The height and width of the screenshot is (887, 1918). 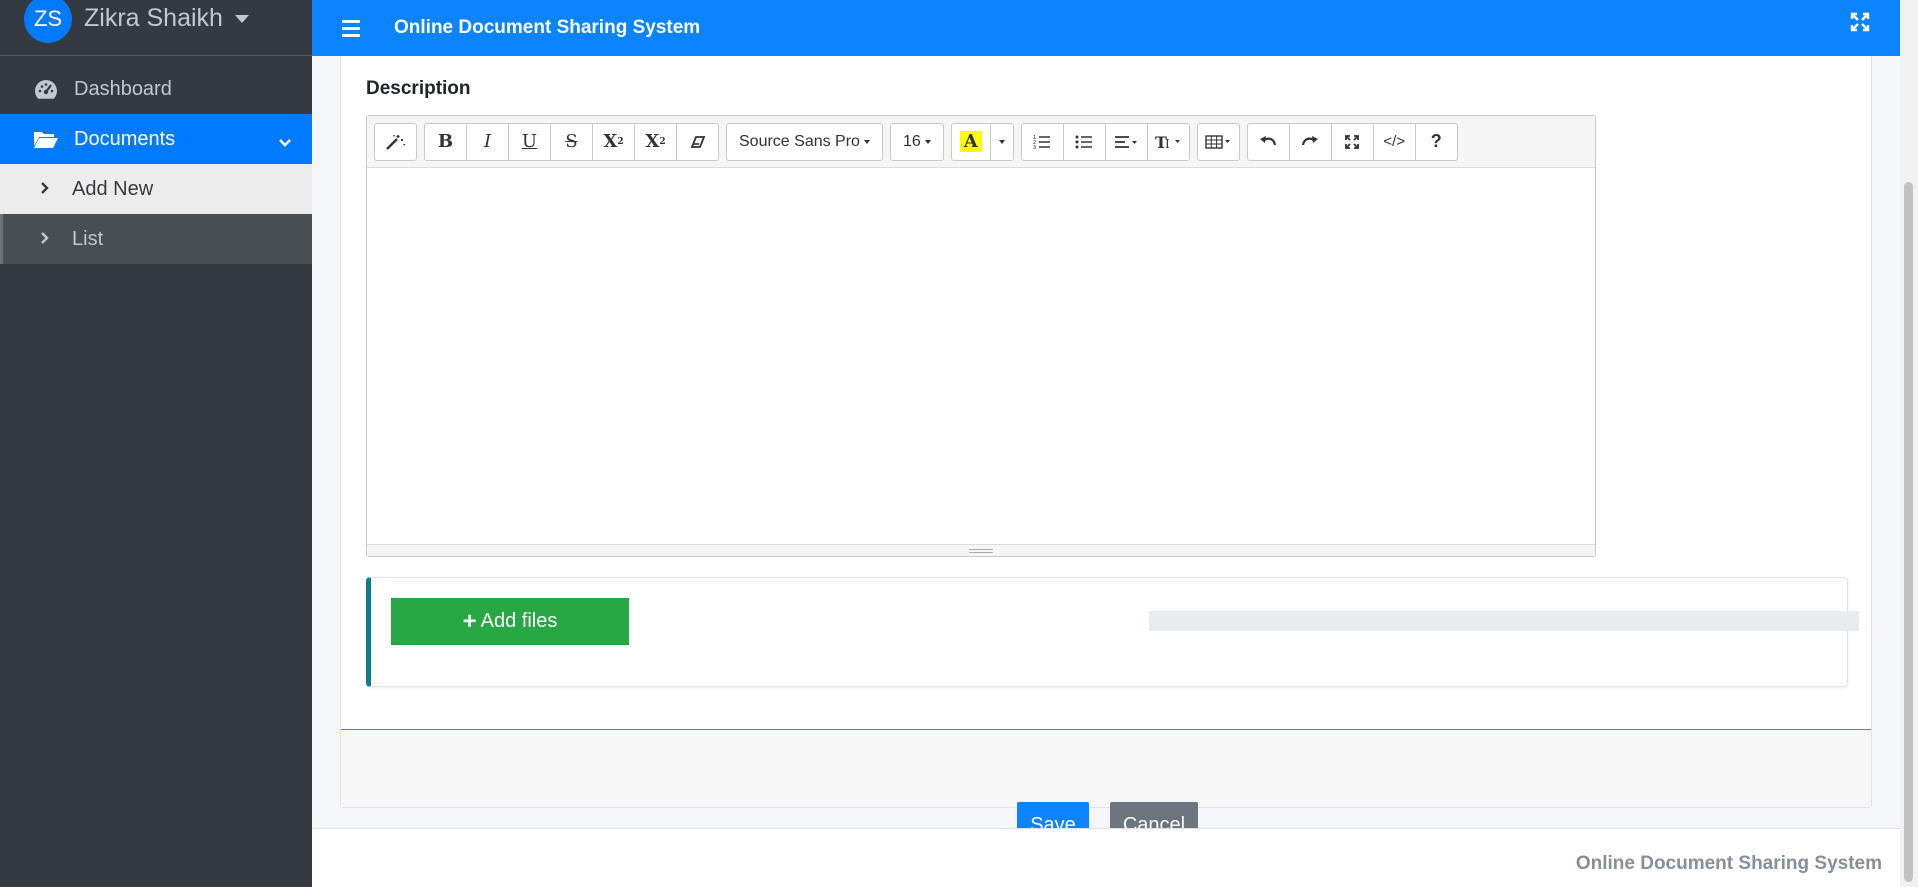 What do you see at coordinates (1728, 863) in the screenshot?
I see `footer-text: Online Document Sharing System` at bounding box center [1728, 863].